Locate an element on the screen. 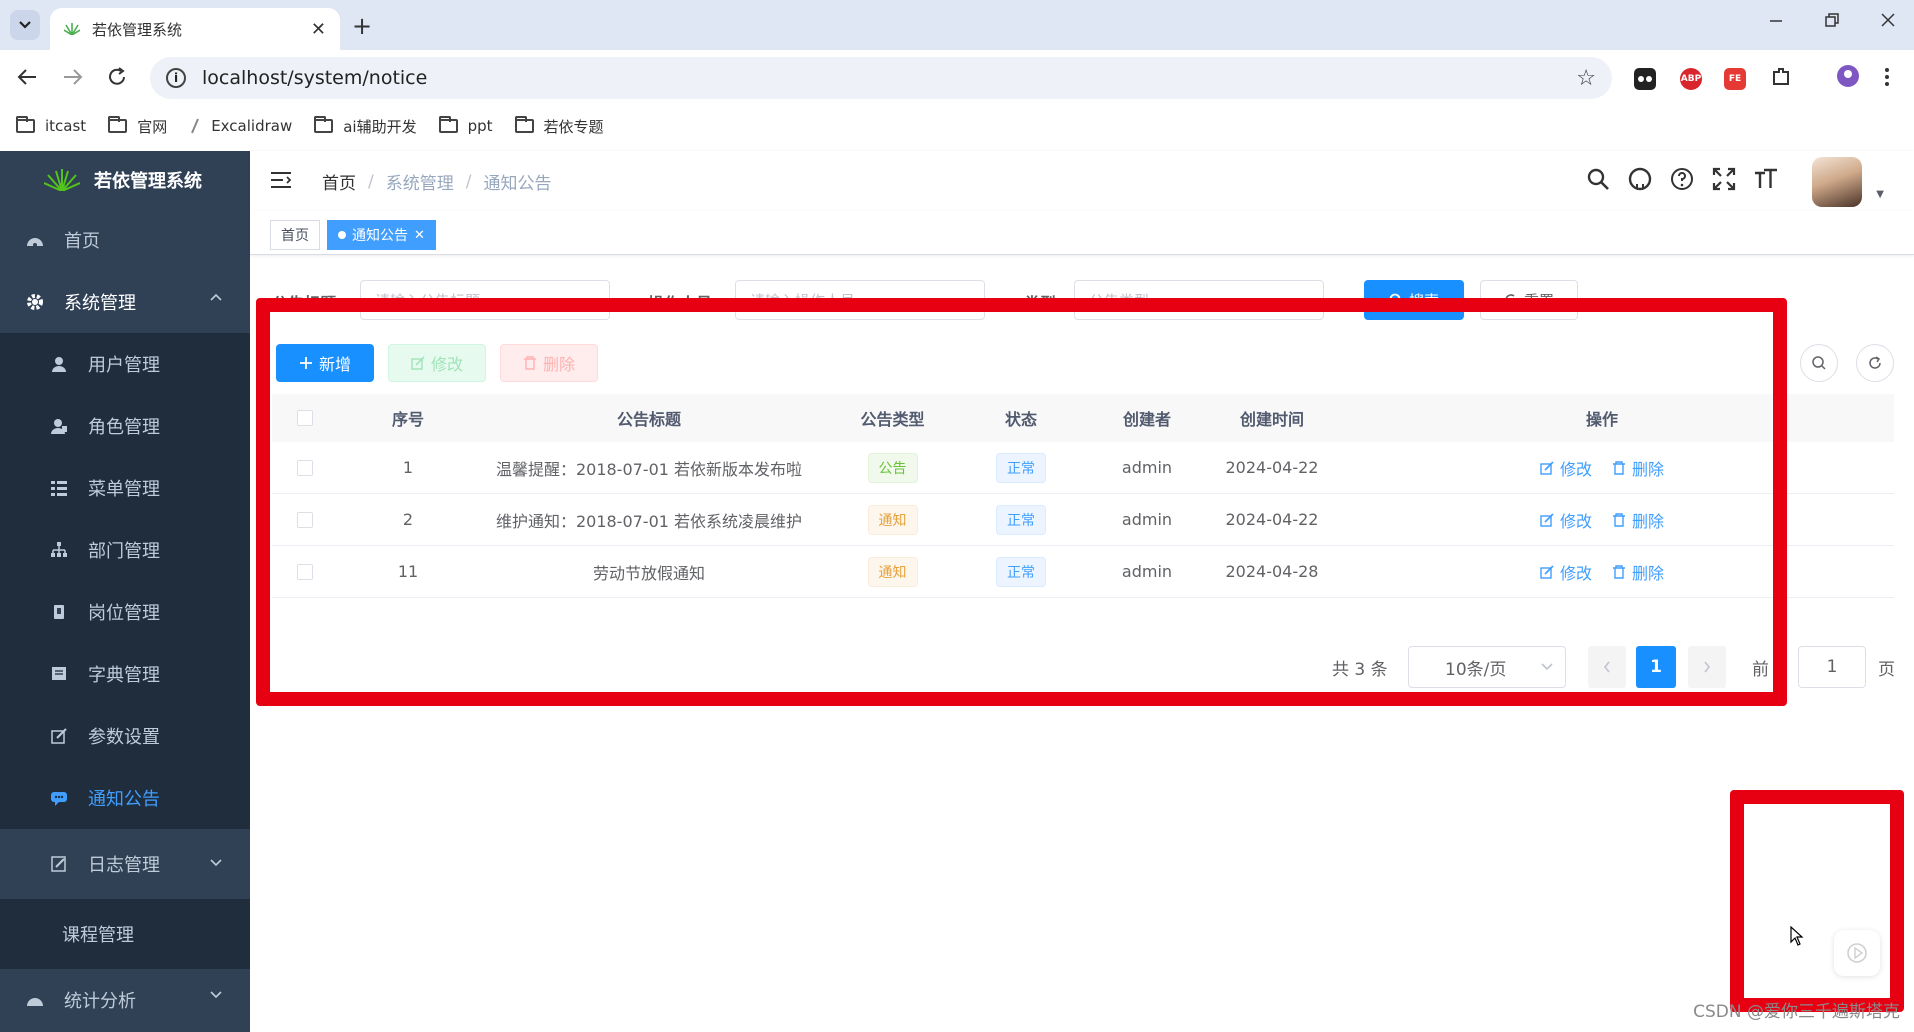 This screenshot has height=1032, width=1914. sidebar-item-user: 用户管理 is located at coordinates (125, 364).